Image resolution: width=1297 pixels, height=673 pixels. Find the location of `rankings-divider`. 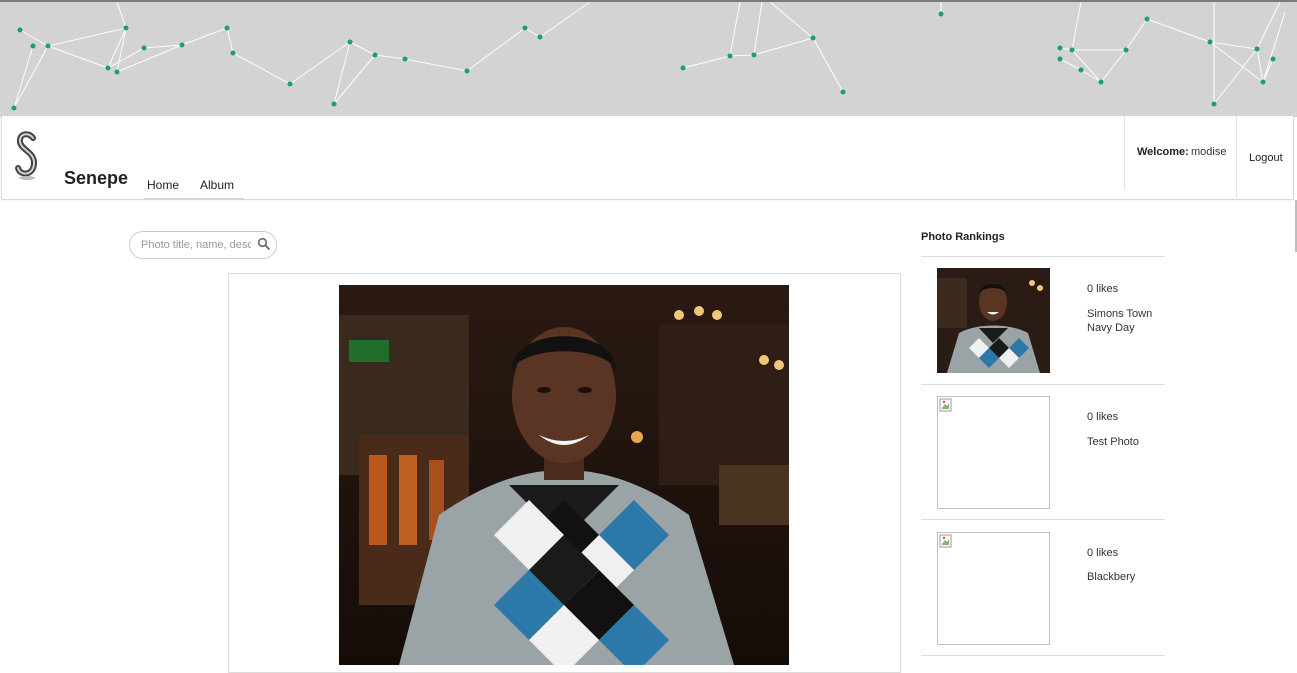

rankings-divider is located at coordinates (1043, 256).